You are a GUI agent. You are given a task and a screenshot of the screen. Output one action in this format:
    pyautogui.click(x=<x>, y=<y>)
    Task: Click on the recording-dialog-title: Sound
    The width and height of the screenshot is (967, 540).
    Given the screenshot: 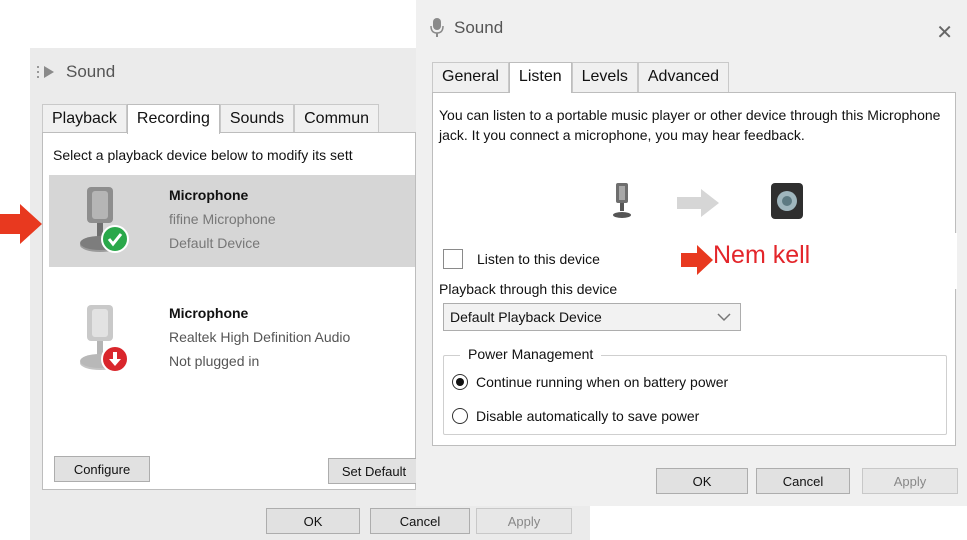 What is the action you would take?
    pyautogui.click(x=91, y=71)
    